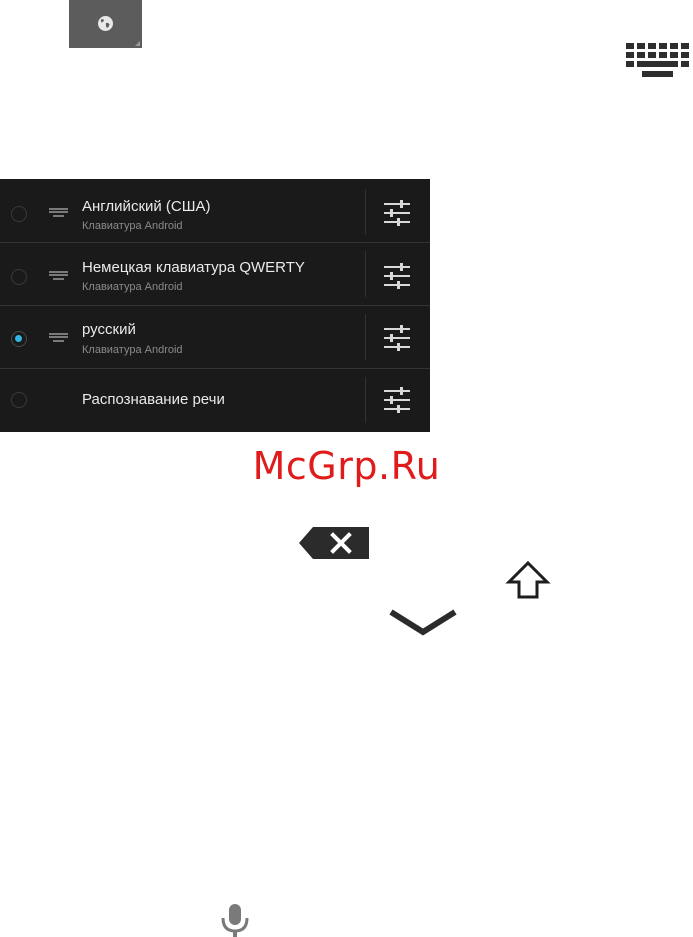 The width and height of the screenshot is (693, 937). I want to click on shift-arrow-icon, so click(528, 579).